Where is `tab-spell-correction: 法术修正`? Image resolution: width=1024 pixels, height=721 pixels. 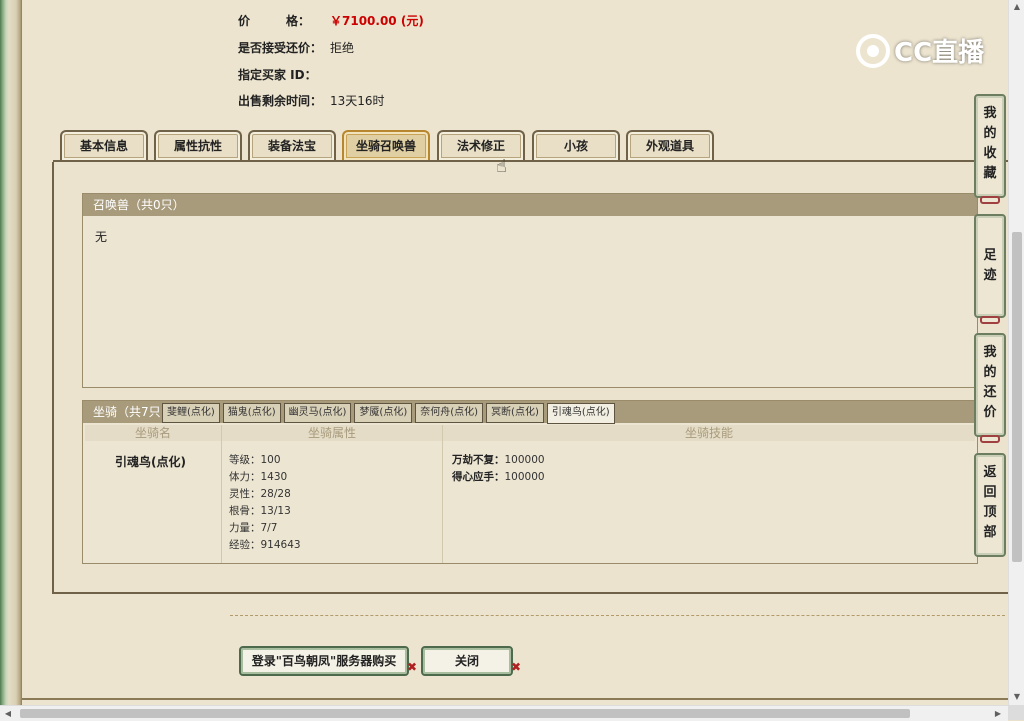
tab-spell-correction: 法术修正 is located at coordinates (481, 145).